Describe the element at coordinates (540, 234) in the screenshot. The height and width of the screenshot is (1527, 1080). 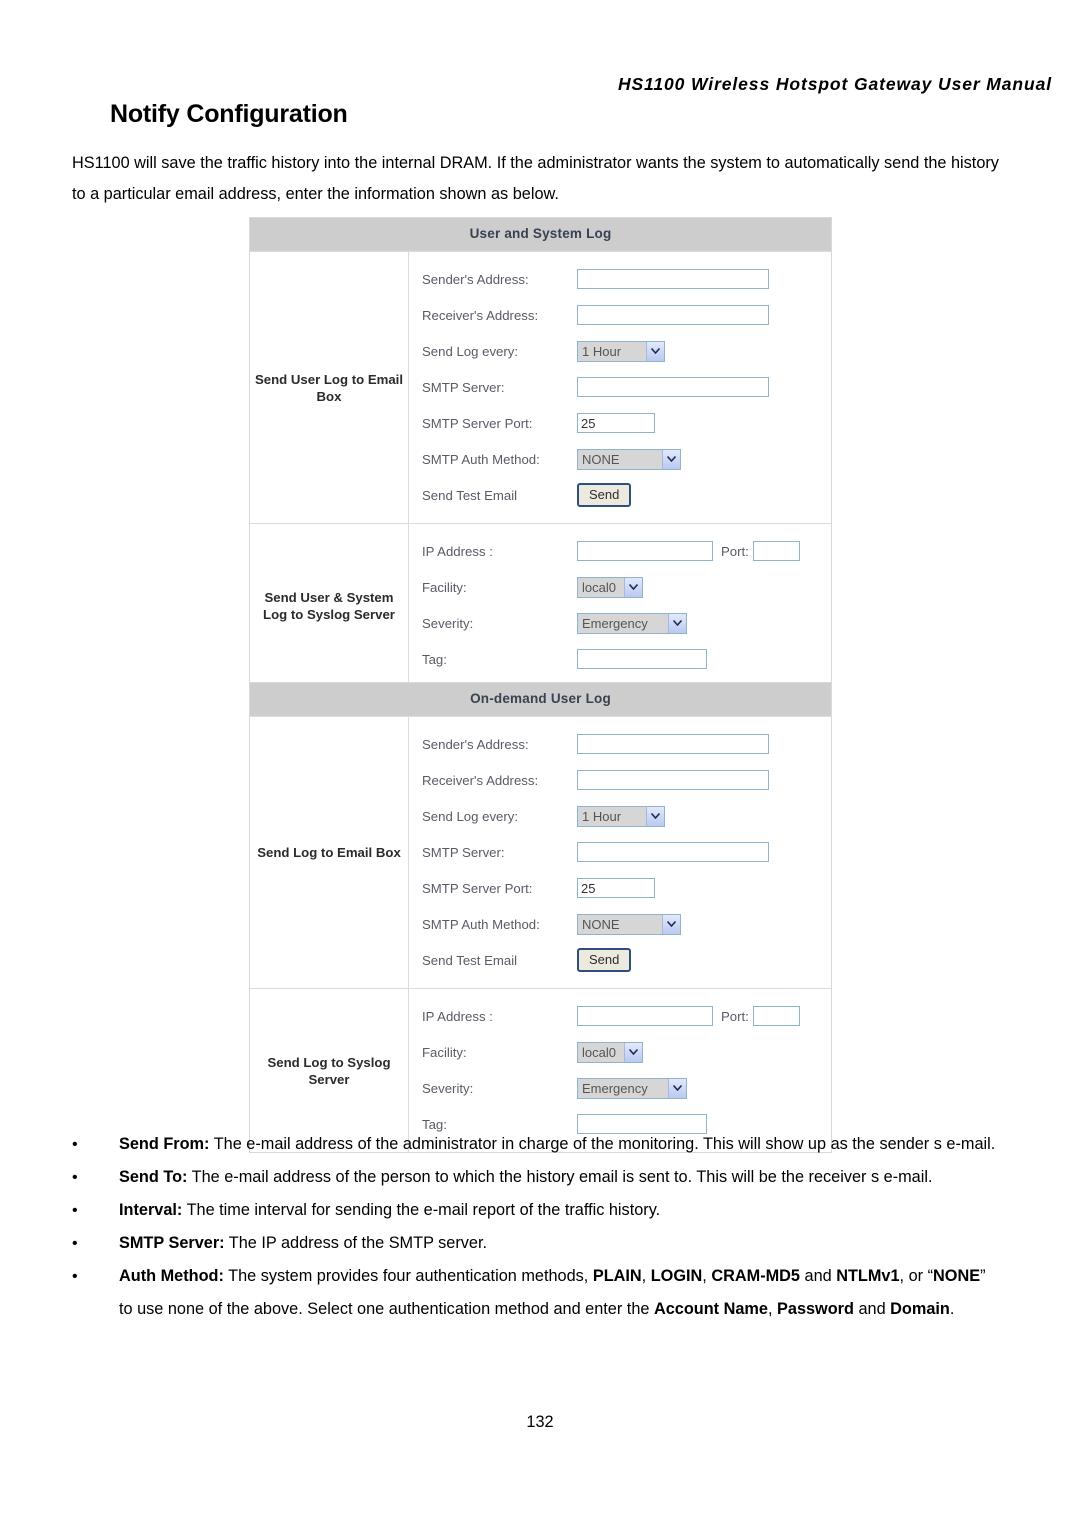
I see `table-caption: User and System Log` at that location.